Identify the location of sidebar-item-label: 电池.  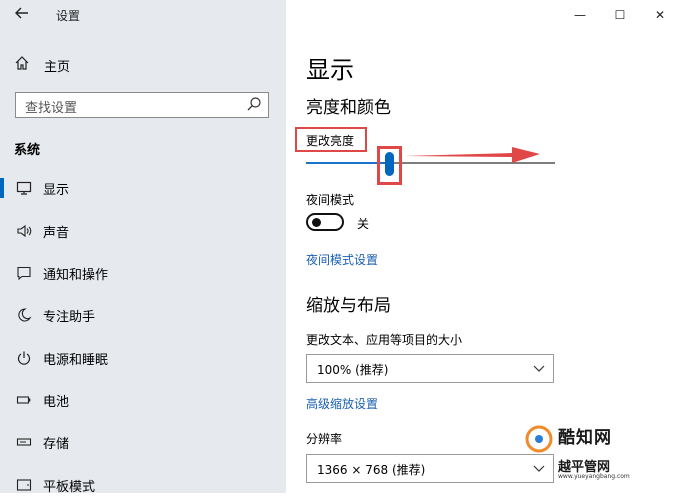
(56, 402).